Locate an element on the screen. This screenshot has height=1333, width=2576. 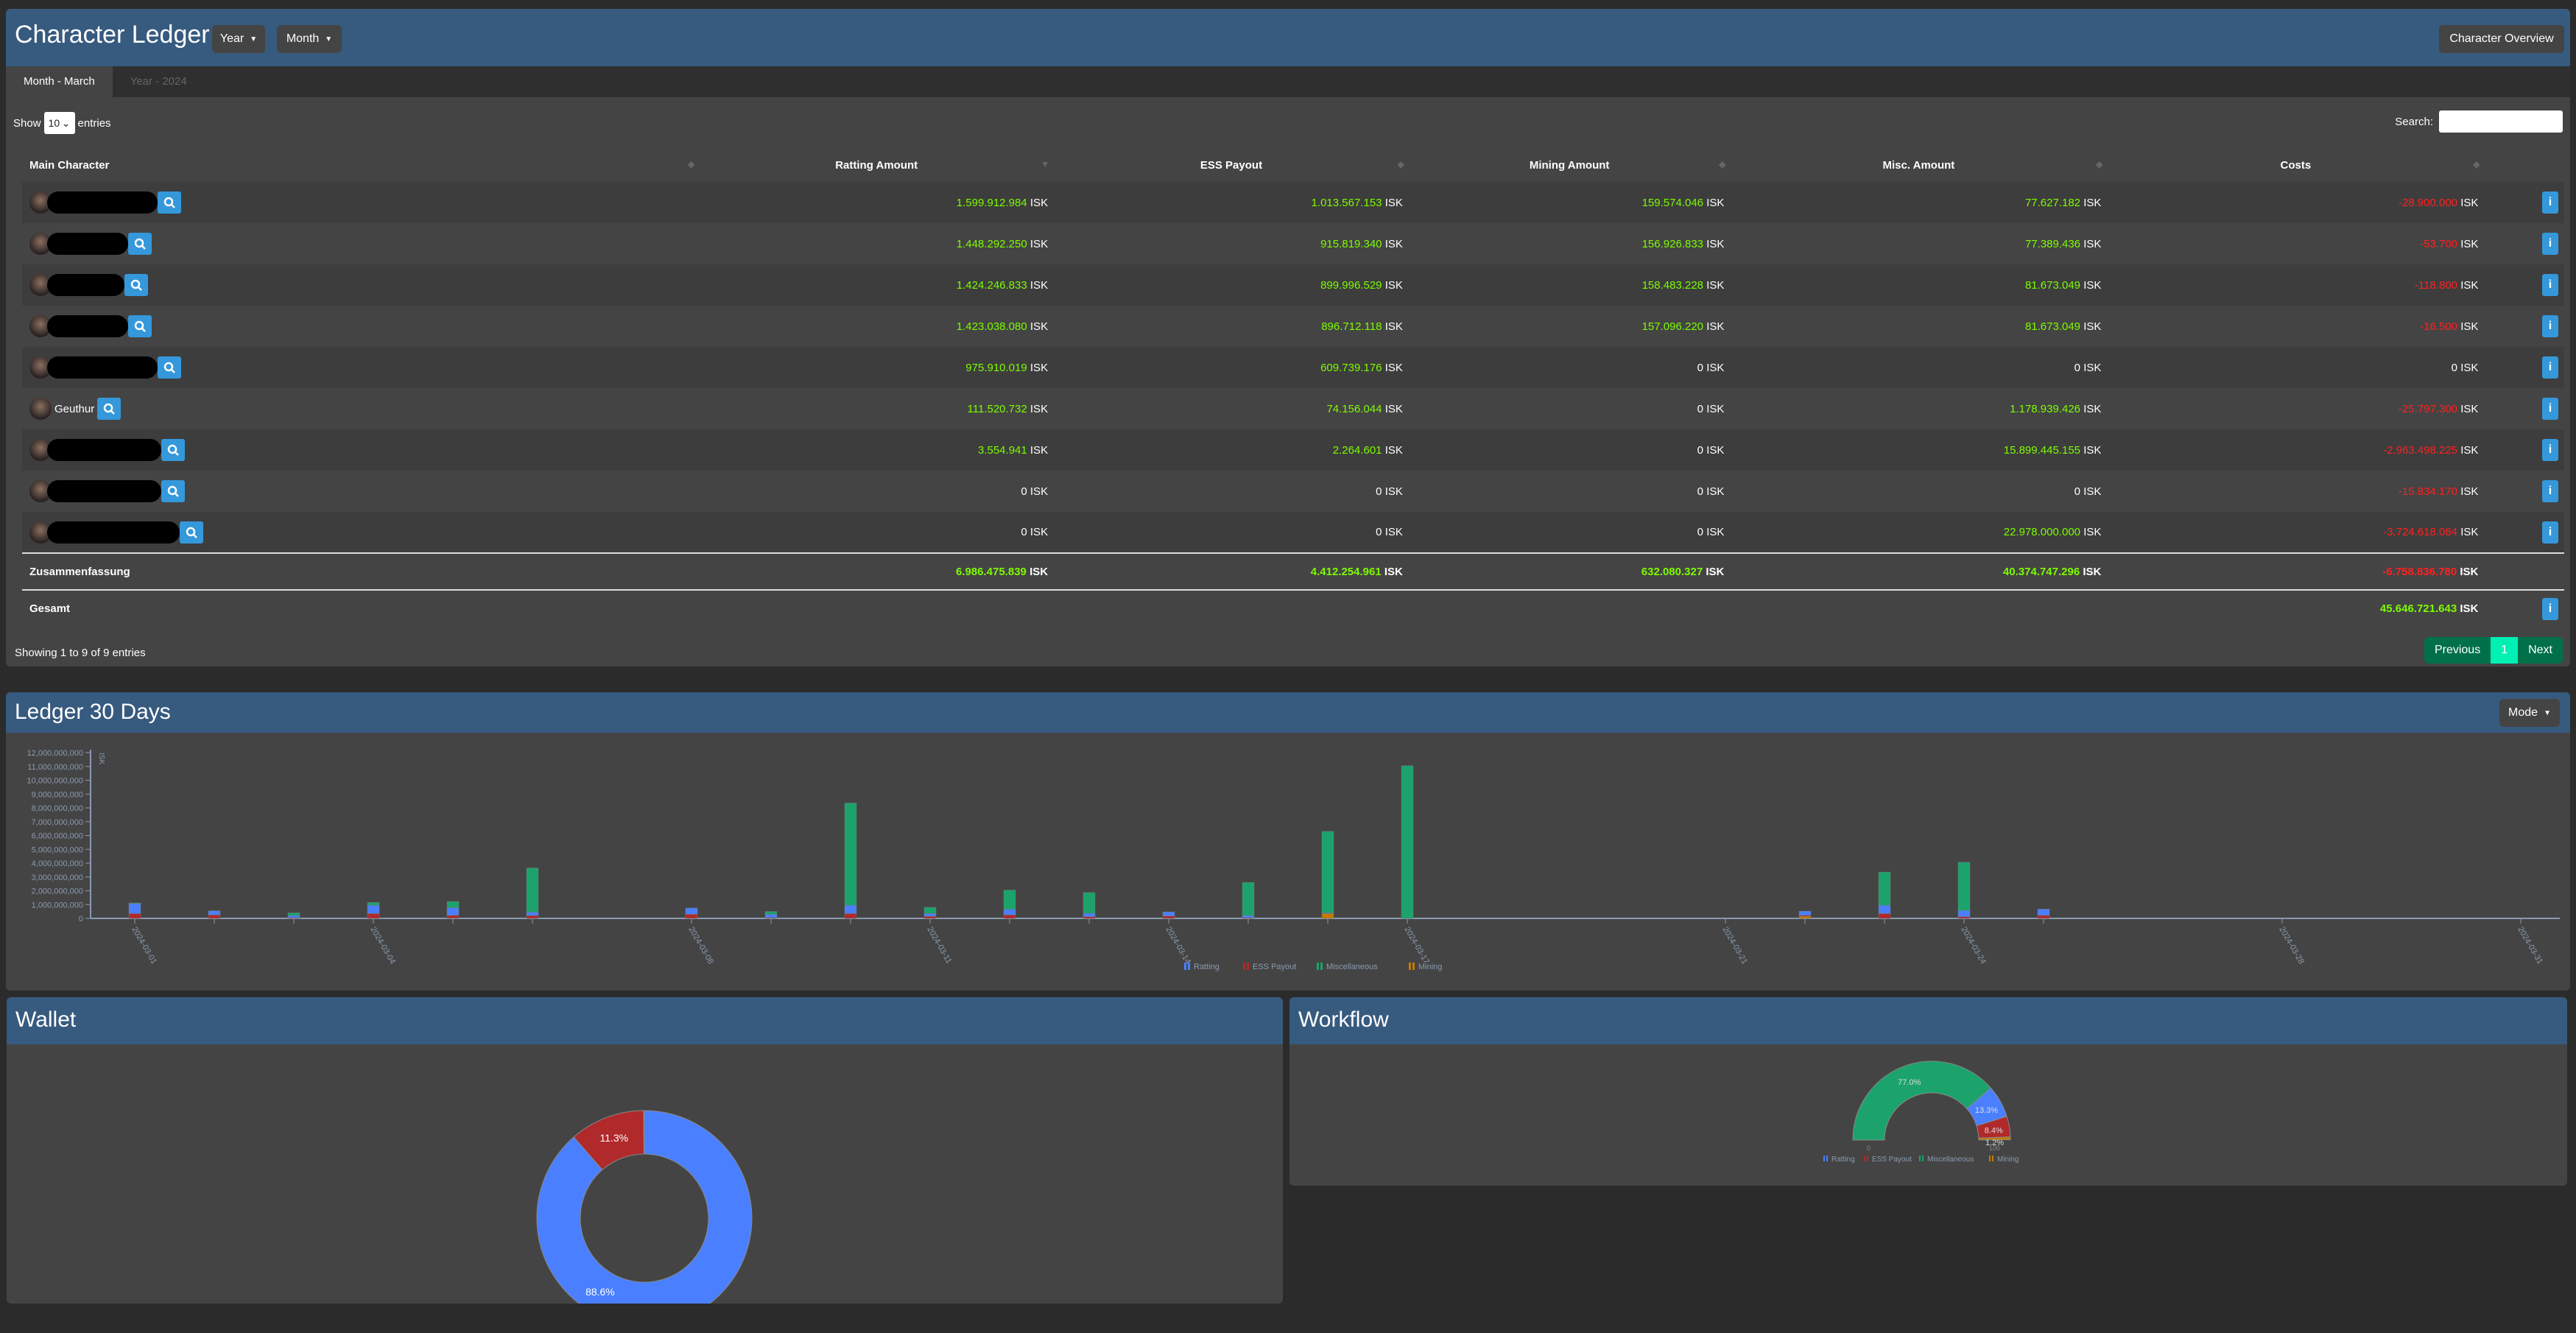
amount-value: 81.673.049 is located at coordinates (2052, 327).